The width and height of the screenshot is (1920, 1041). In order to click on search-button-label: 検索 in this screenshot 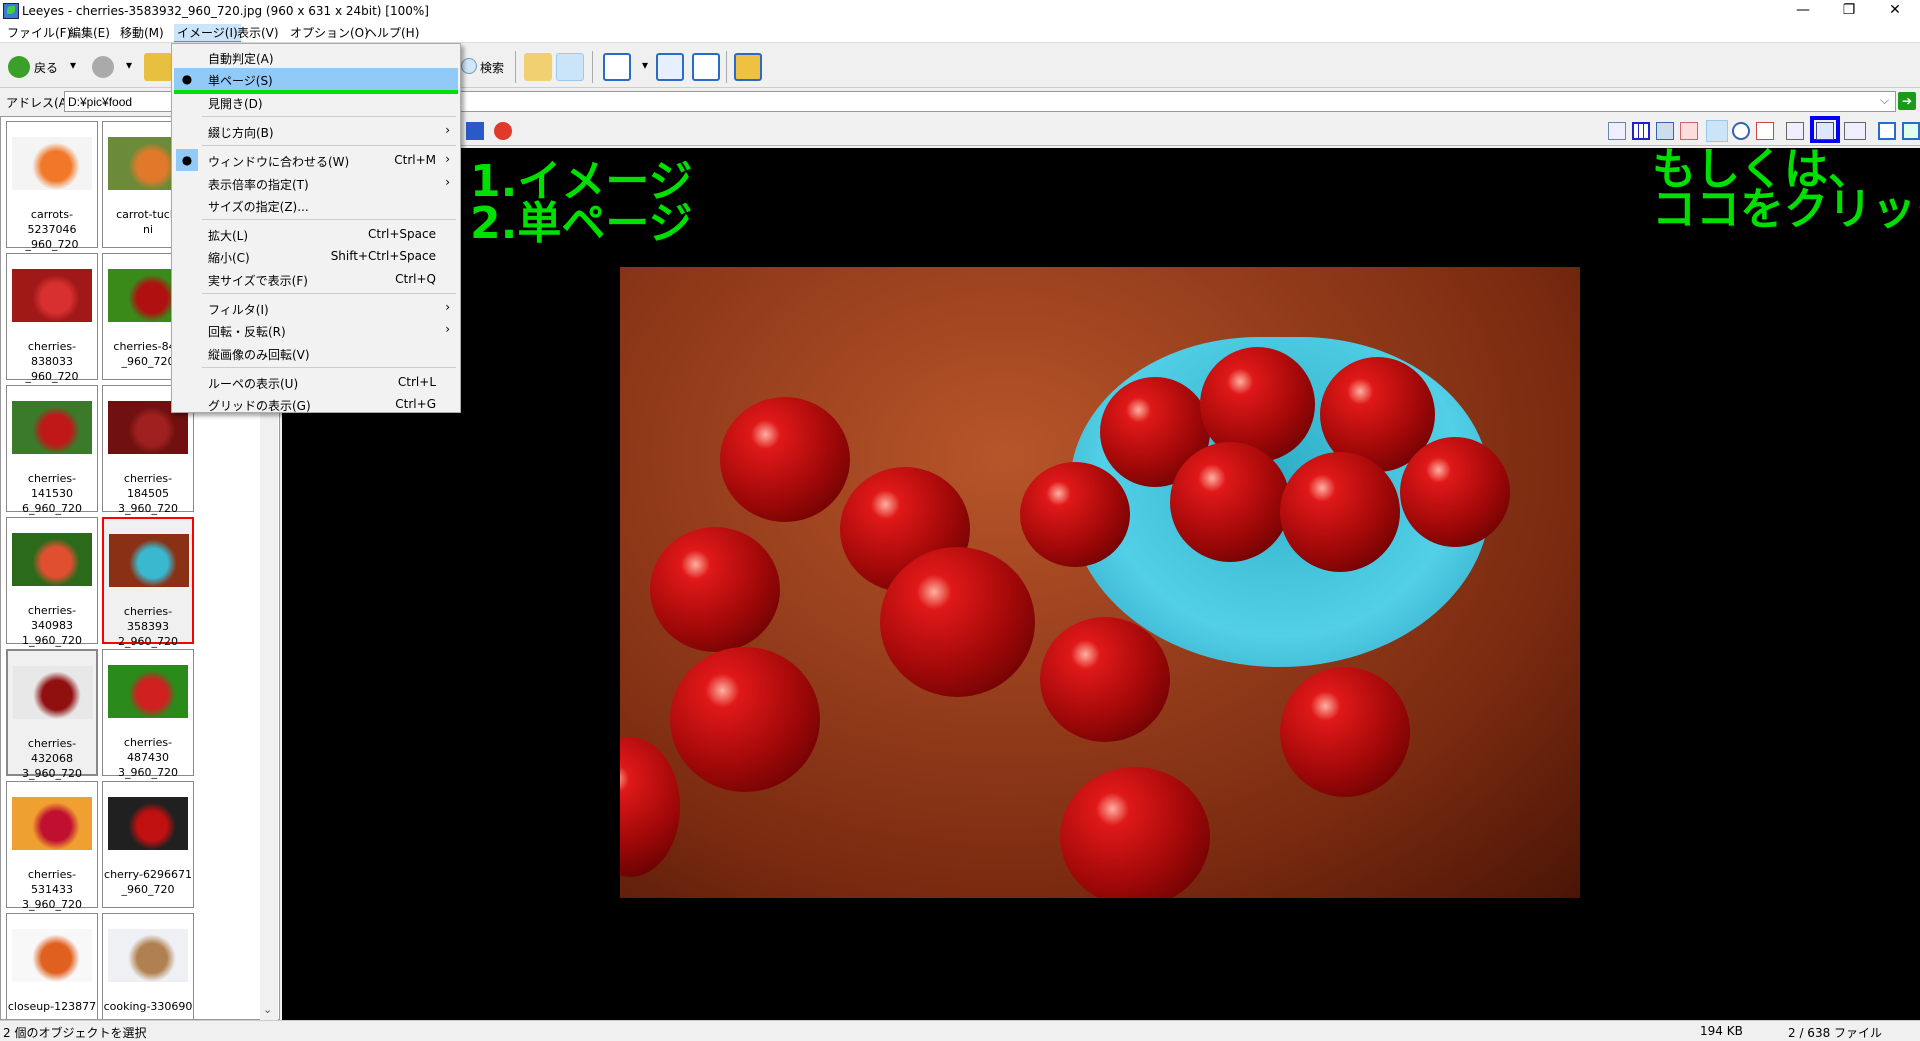, I will do `click(492, 67)`.